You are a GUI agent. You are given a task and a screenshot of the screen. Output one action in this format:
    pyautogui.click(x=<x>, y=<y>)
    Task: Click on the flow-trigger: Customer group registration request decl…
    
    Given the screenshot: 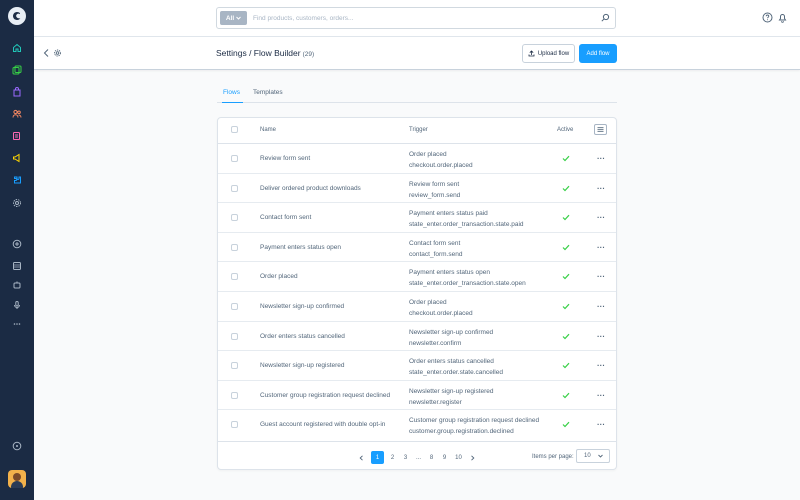 What is the action you would take?
    pyautogui.click(x=474, y=426)
    